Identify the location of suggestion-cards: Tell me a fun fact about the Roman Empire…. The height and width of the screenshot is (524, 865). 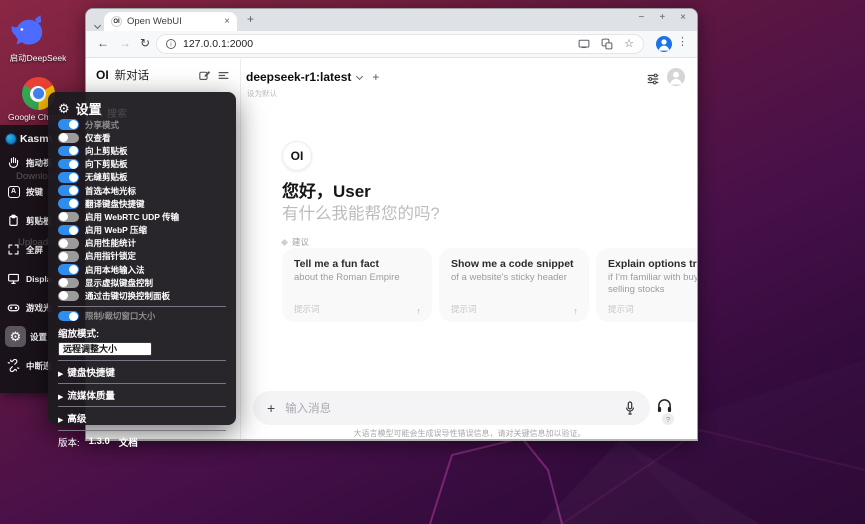
(489, 287).